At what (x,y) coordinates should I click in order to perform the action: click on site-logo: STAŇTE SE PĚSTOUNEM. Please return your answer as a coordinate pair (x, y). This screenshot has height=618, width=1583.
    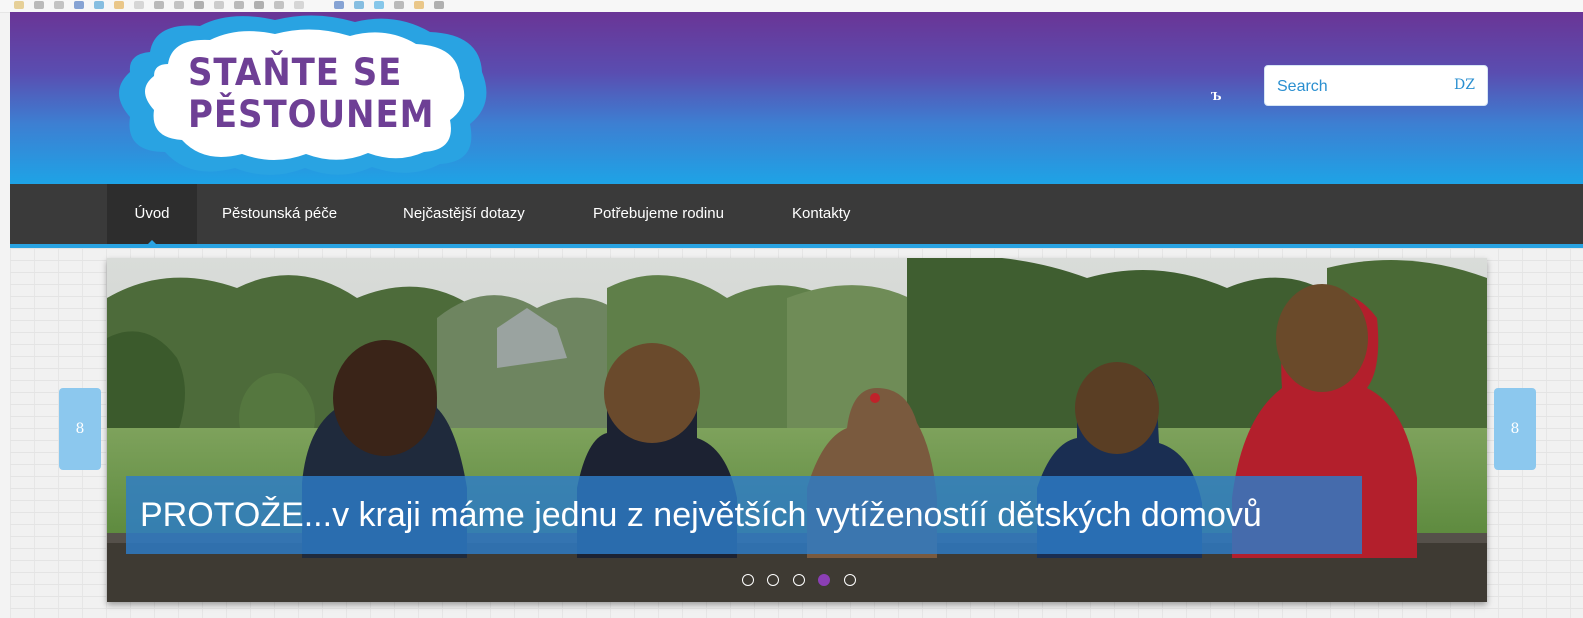
    Looking at the image, I should click on (302, 94).